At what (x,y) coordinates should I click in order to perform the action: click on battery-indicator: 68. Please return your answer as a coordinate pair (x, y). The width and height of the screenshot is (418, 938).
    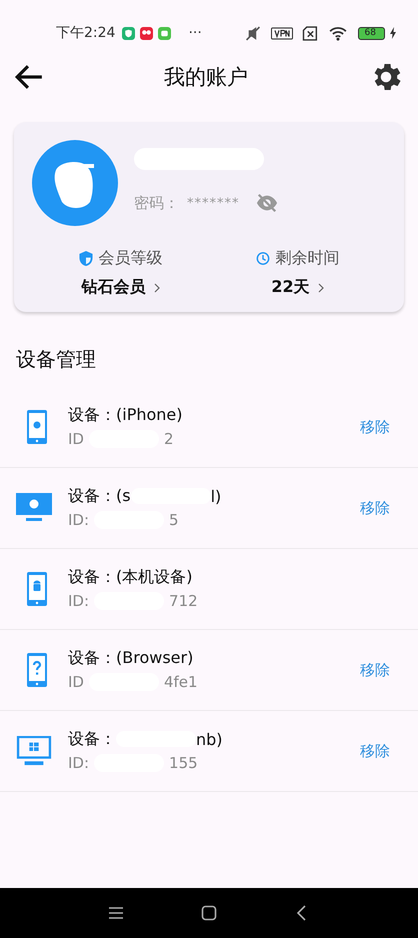
    Looking at the image, I should click on (371, 33).